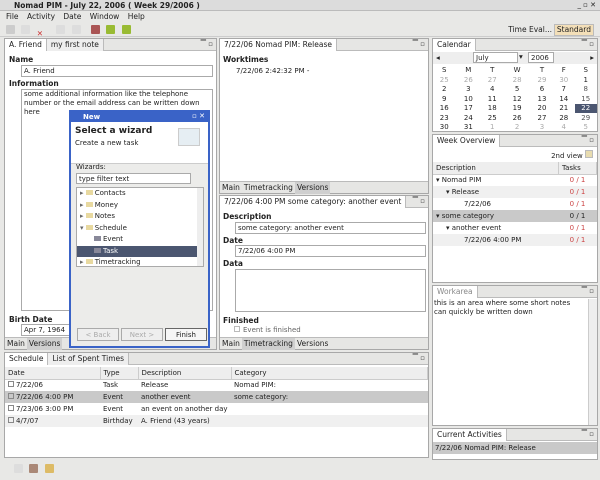 The width and height of the screenshot is (600, 480). What do you see at coordinates (468, 99) in the screenshot?
I see `calendar-day: 10` at bounding box center [468, 99].